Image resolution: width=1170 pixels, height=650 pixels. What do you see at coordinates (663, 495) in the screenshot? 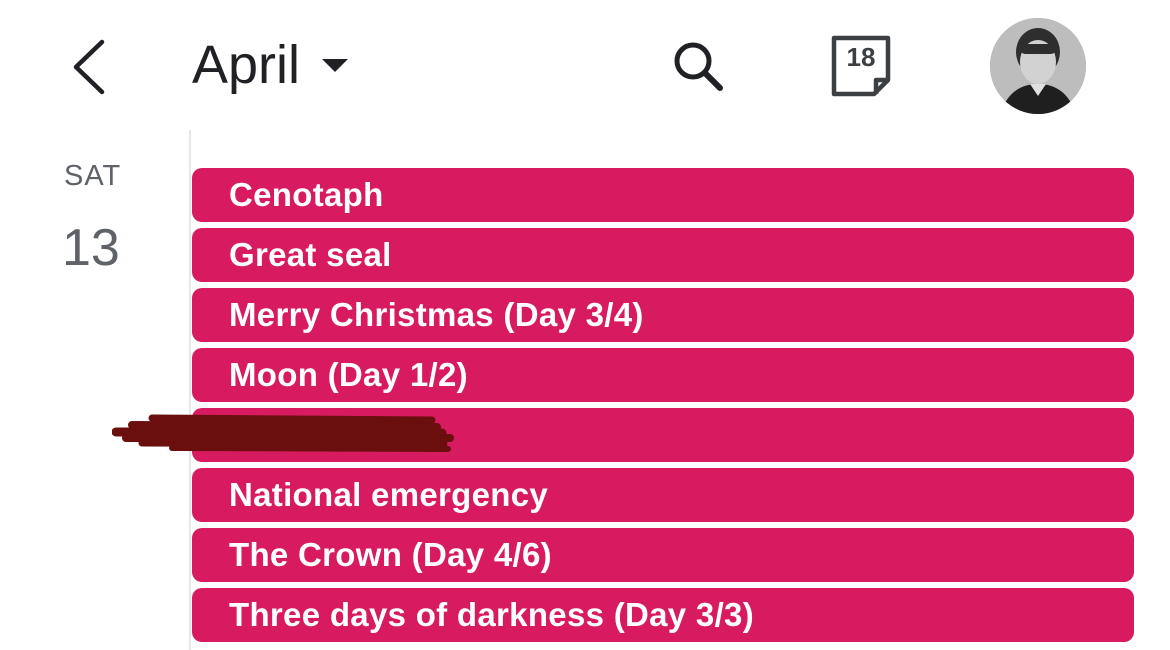
I see `event-chip: National emergency` at bounding box center [663, 495].